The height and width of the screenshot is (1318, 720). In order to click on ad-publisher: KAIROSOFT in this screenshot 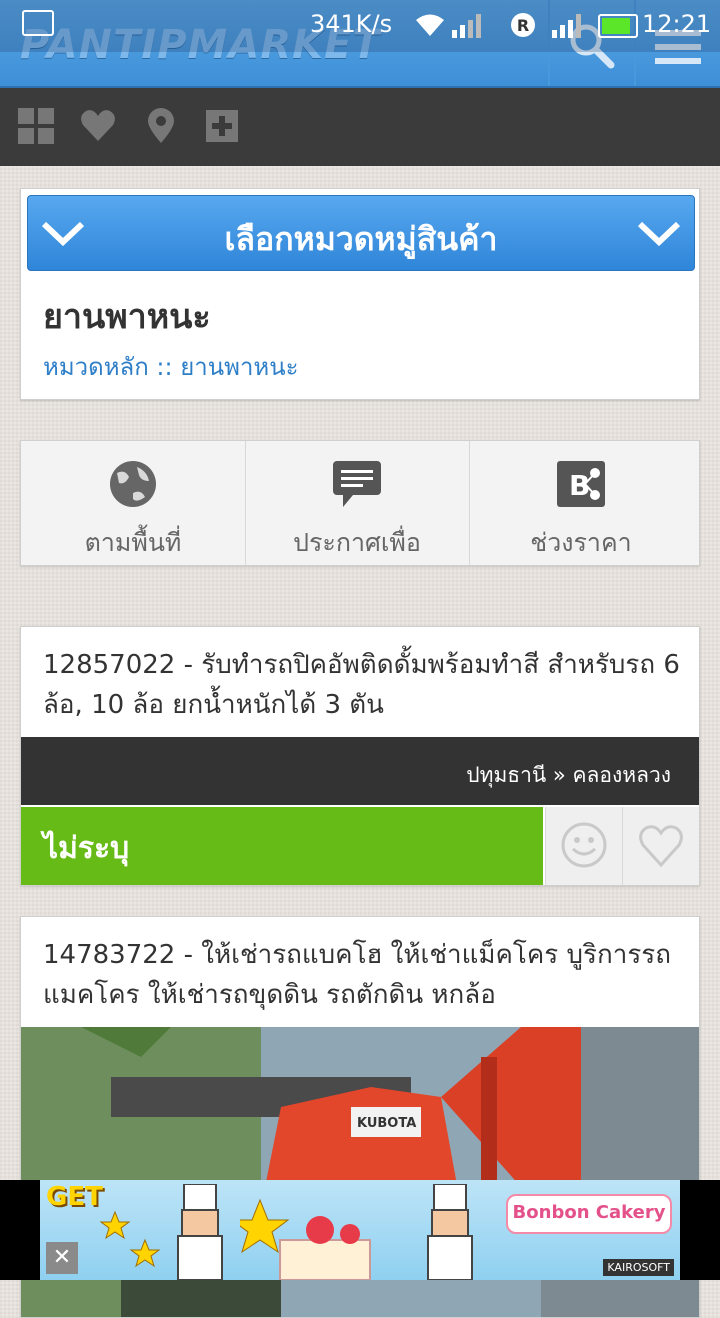, I will do `click(638, 1267)`.